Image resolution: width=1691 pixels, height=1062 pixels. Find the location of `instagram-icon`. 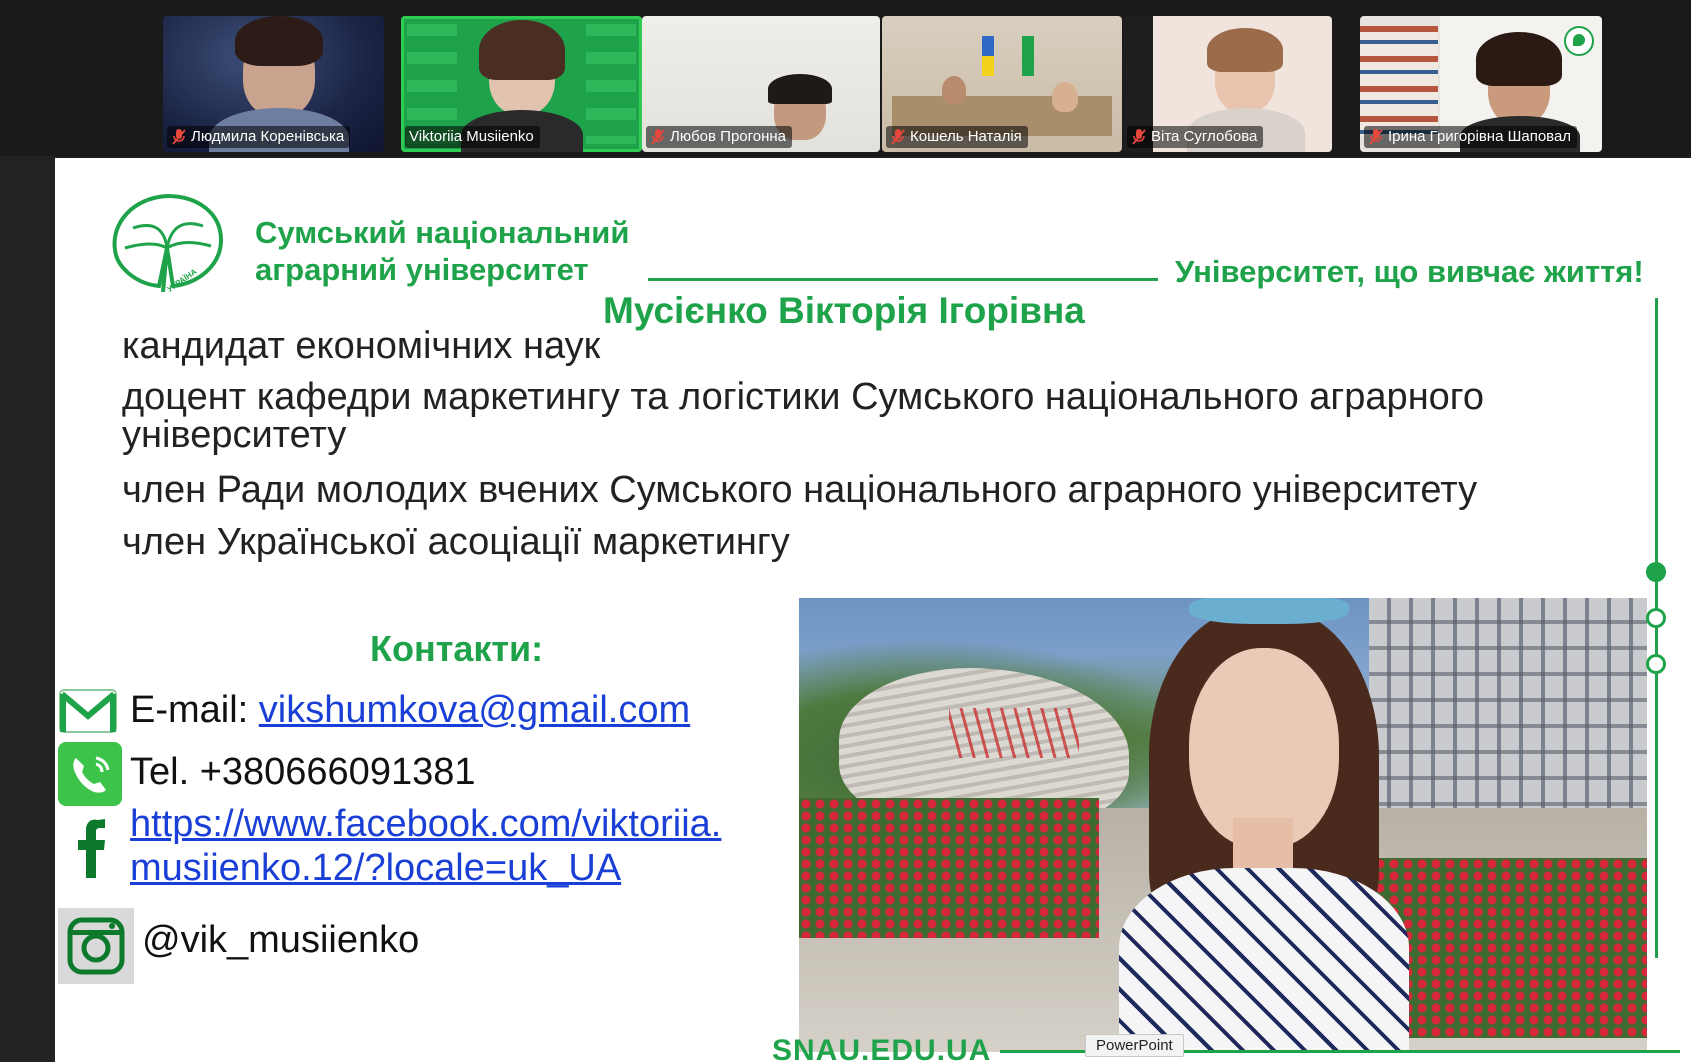

instagram-icon is located at coordinates (96, 946).